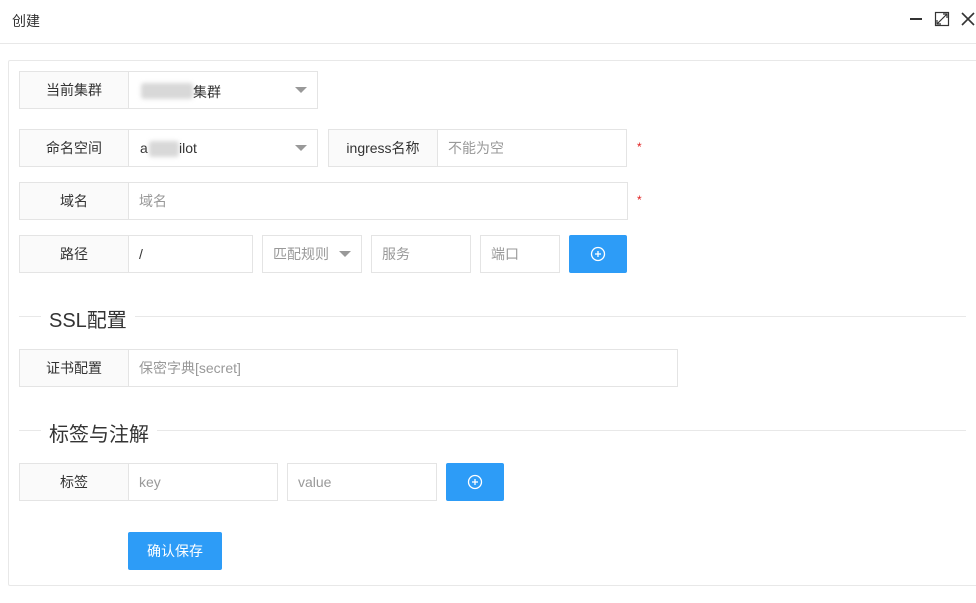 This screenshot has height=603, width=976. I want to click on dialog-title: 创建, so click(26, 21).